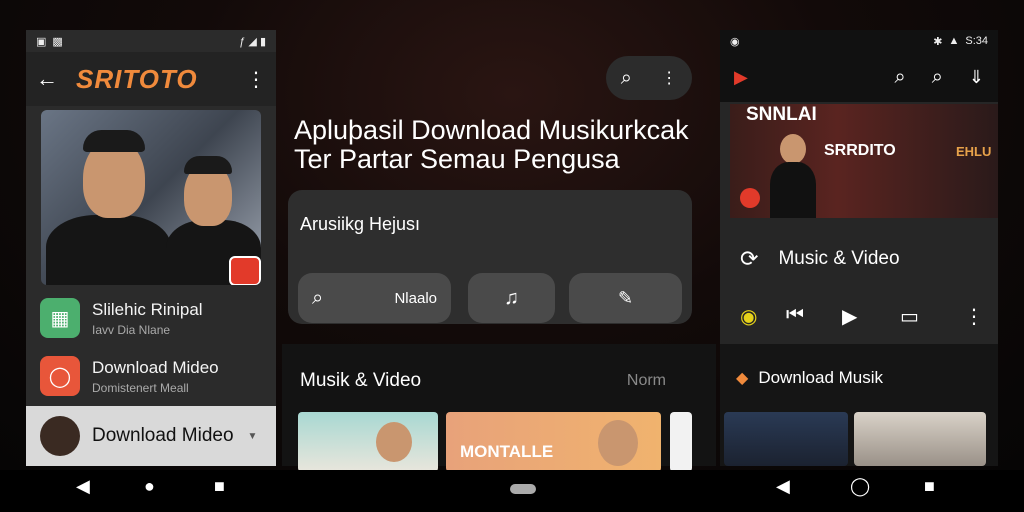  Describe the element at coordinates (821, 377) in the screenshot. I see `download-label: Download Musik` at that location.